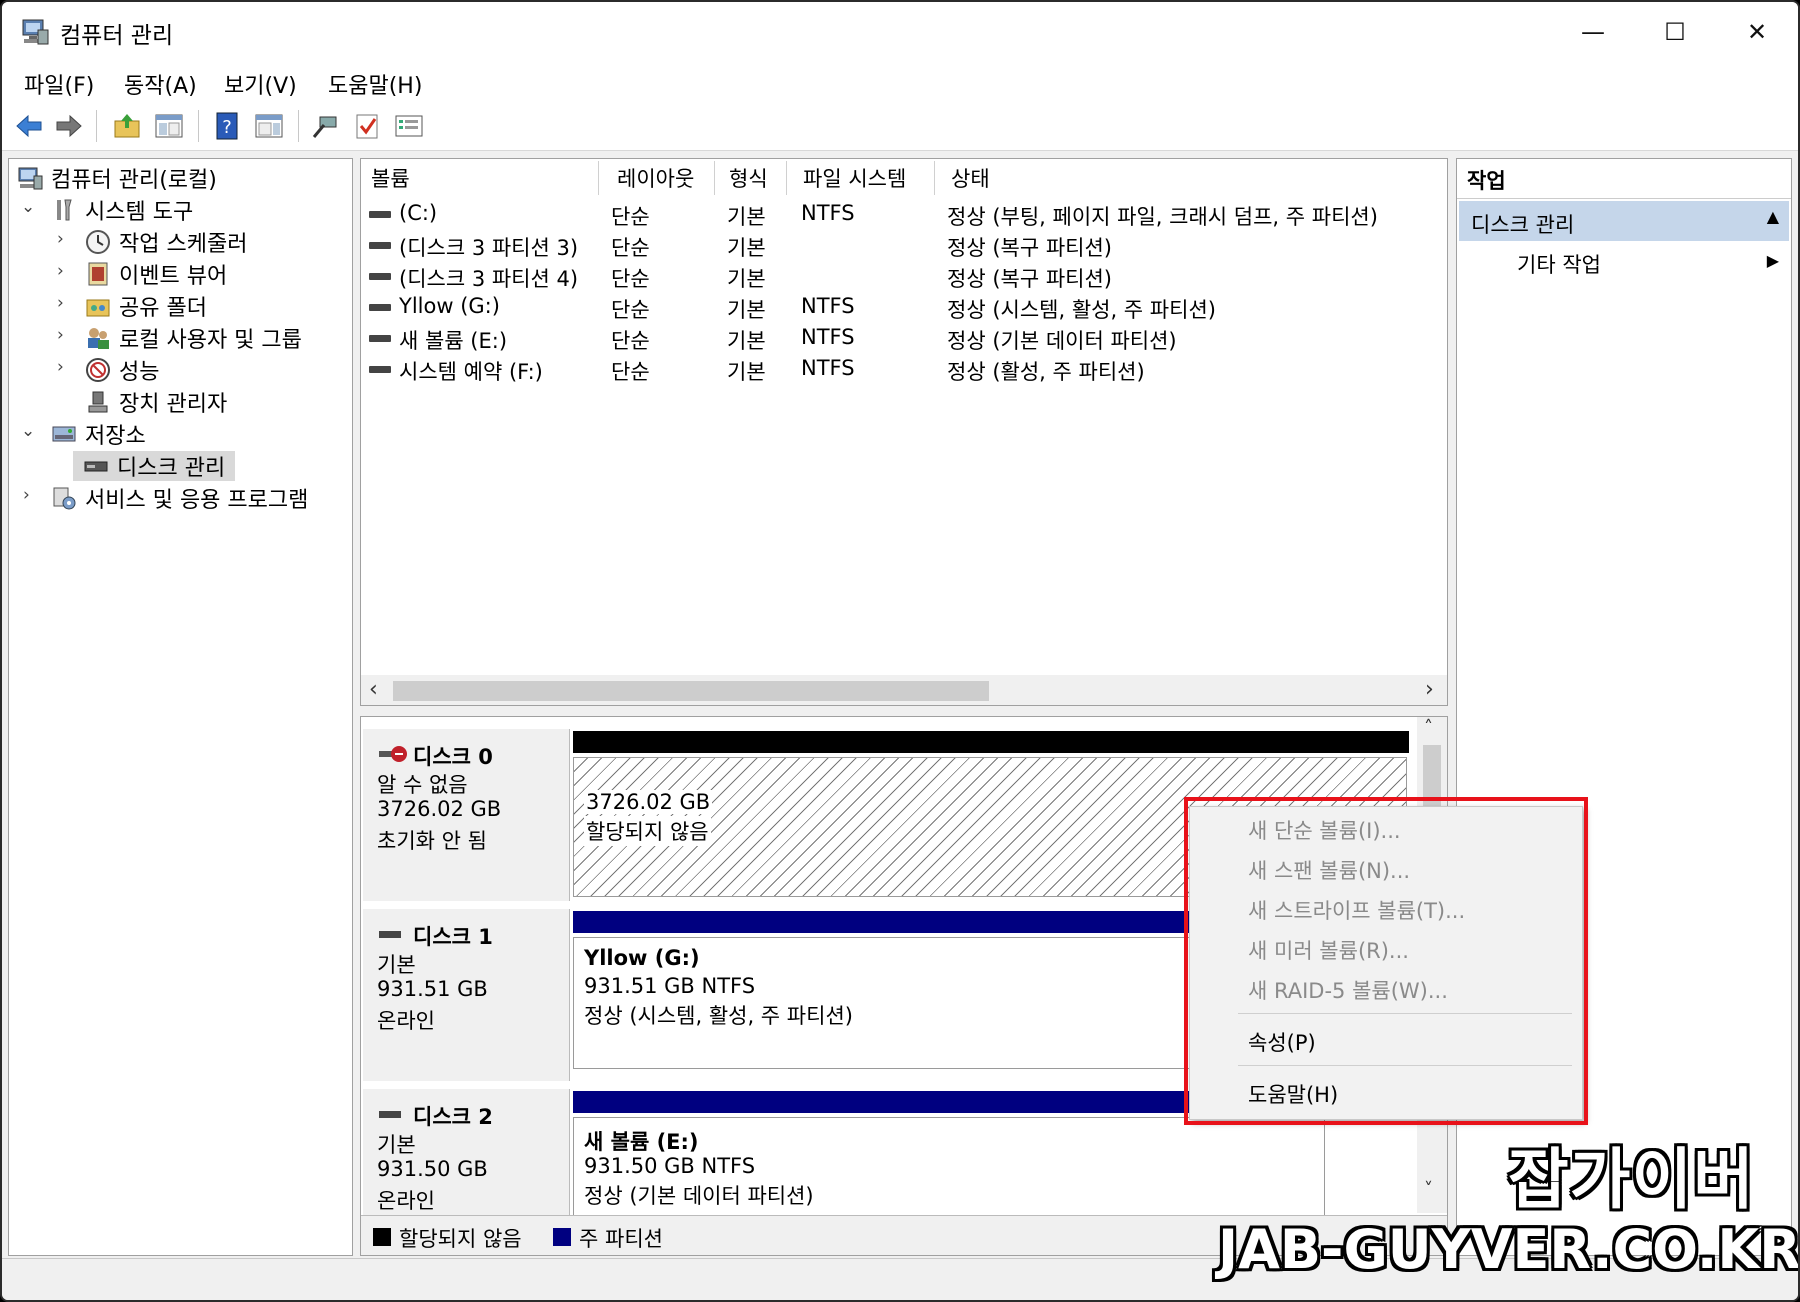 The image size is (1800, 1302). I want to click on minimize-button: —, so click(1593, 32).